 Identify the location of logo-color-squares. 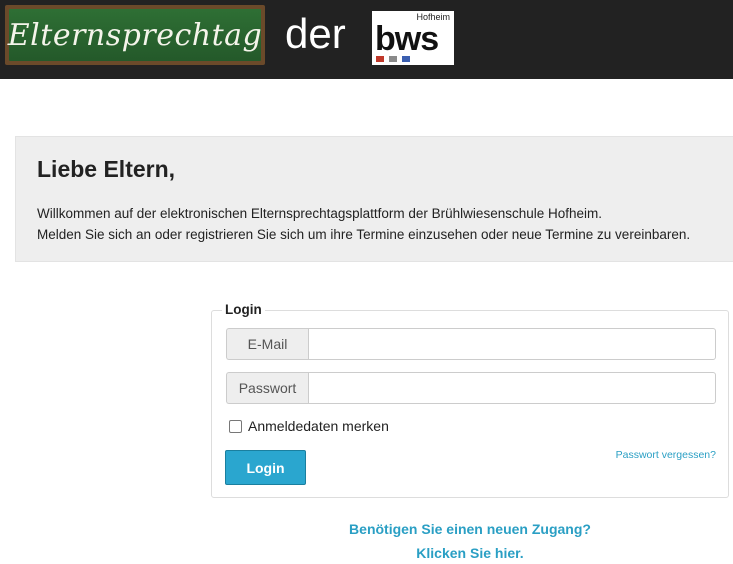
(393, 59).